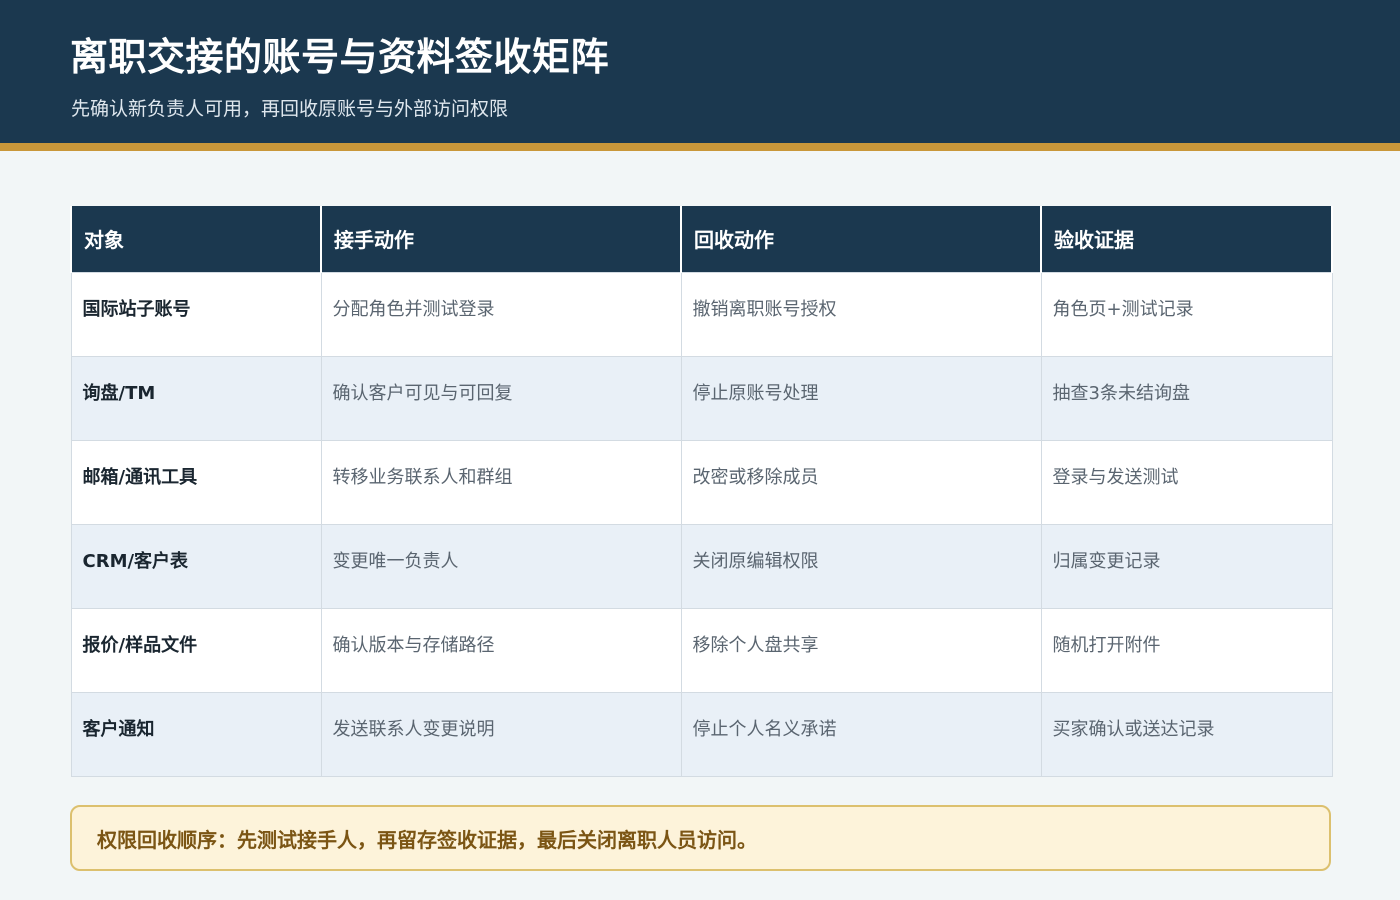 The image size is (1400, 900). I want to click on cell-object: 客户通知, so click(196, 734).